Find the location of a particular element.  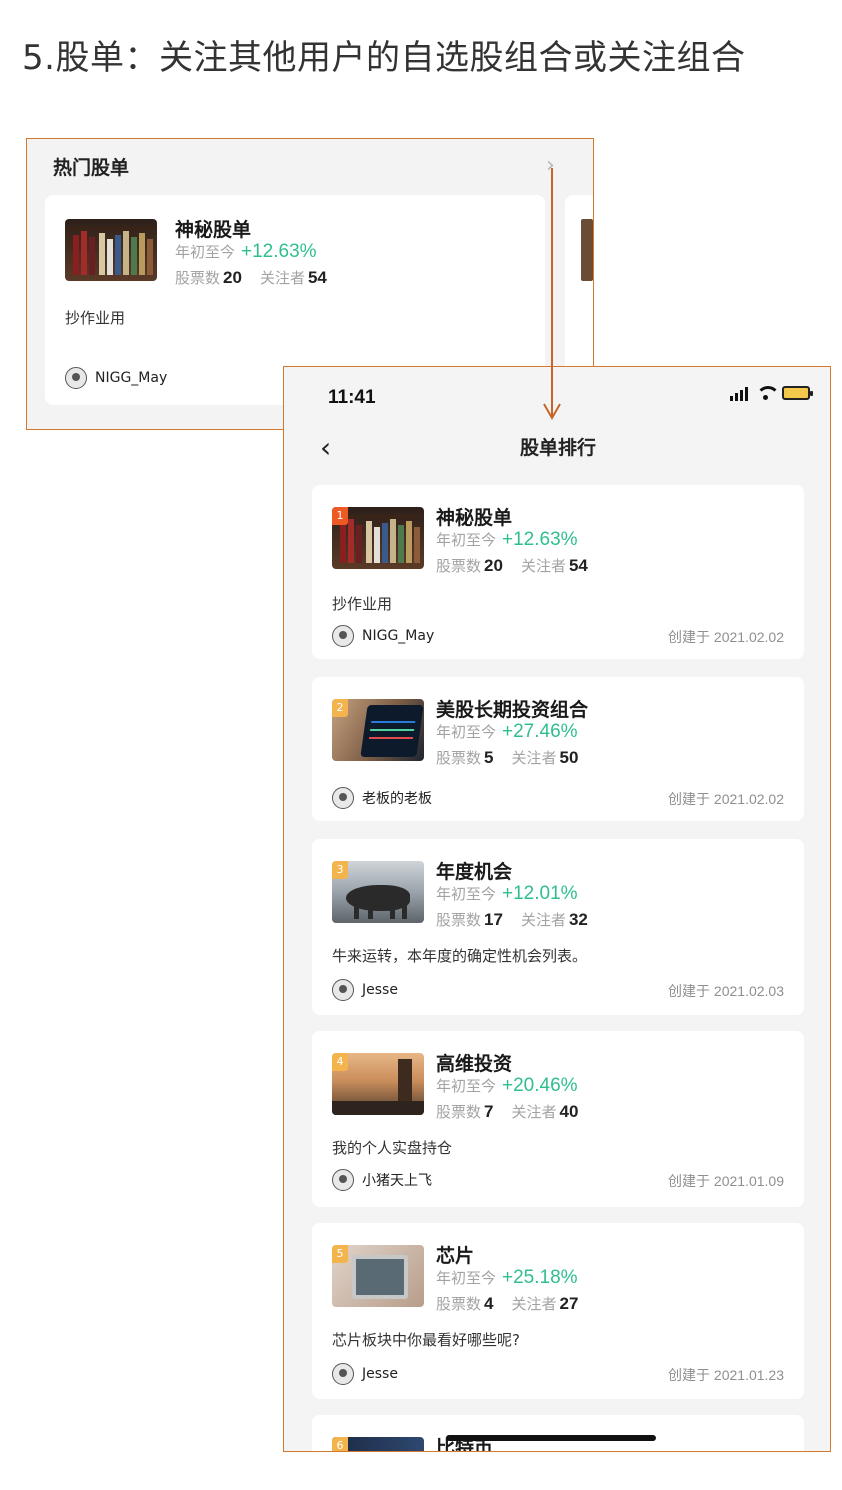

nav-title: 股单排行 is located at coordinates (557, 448).